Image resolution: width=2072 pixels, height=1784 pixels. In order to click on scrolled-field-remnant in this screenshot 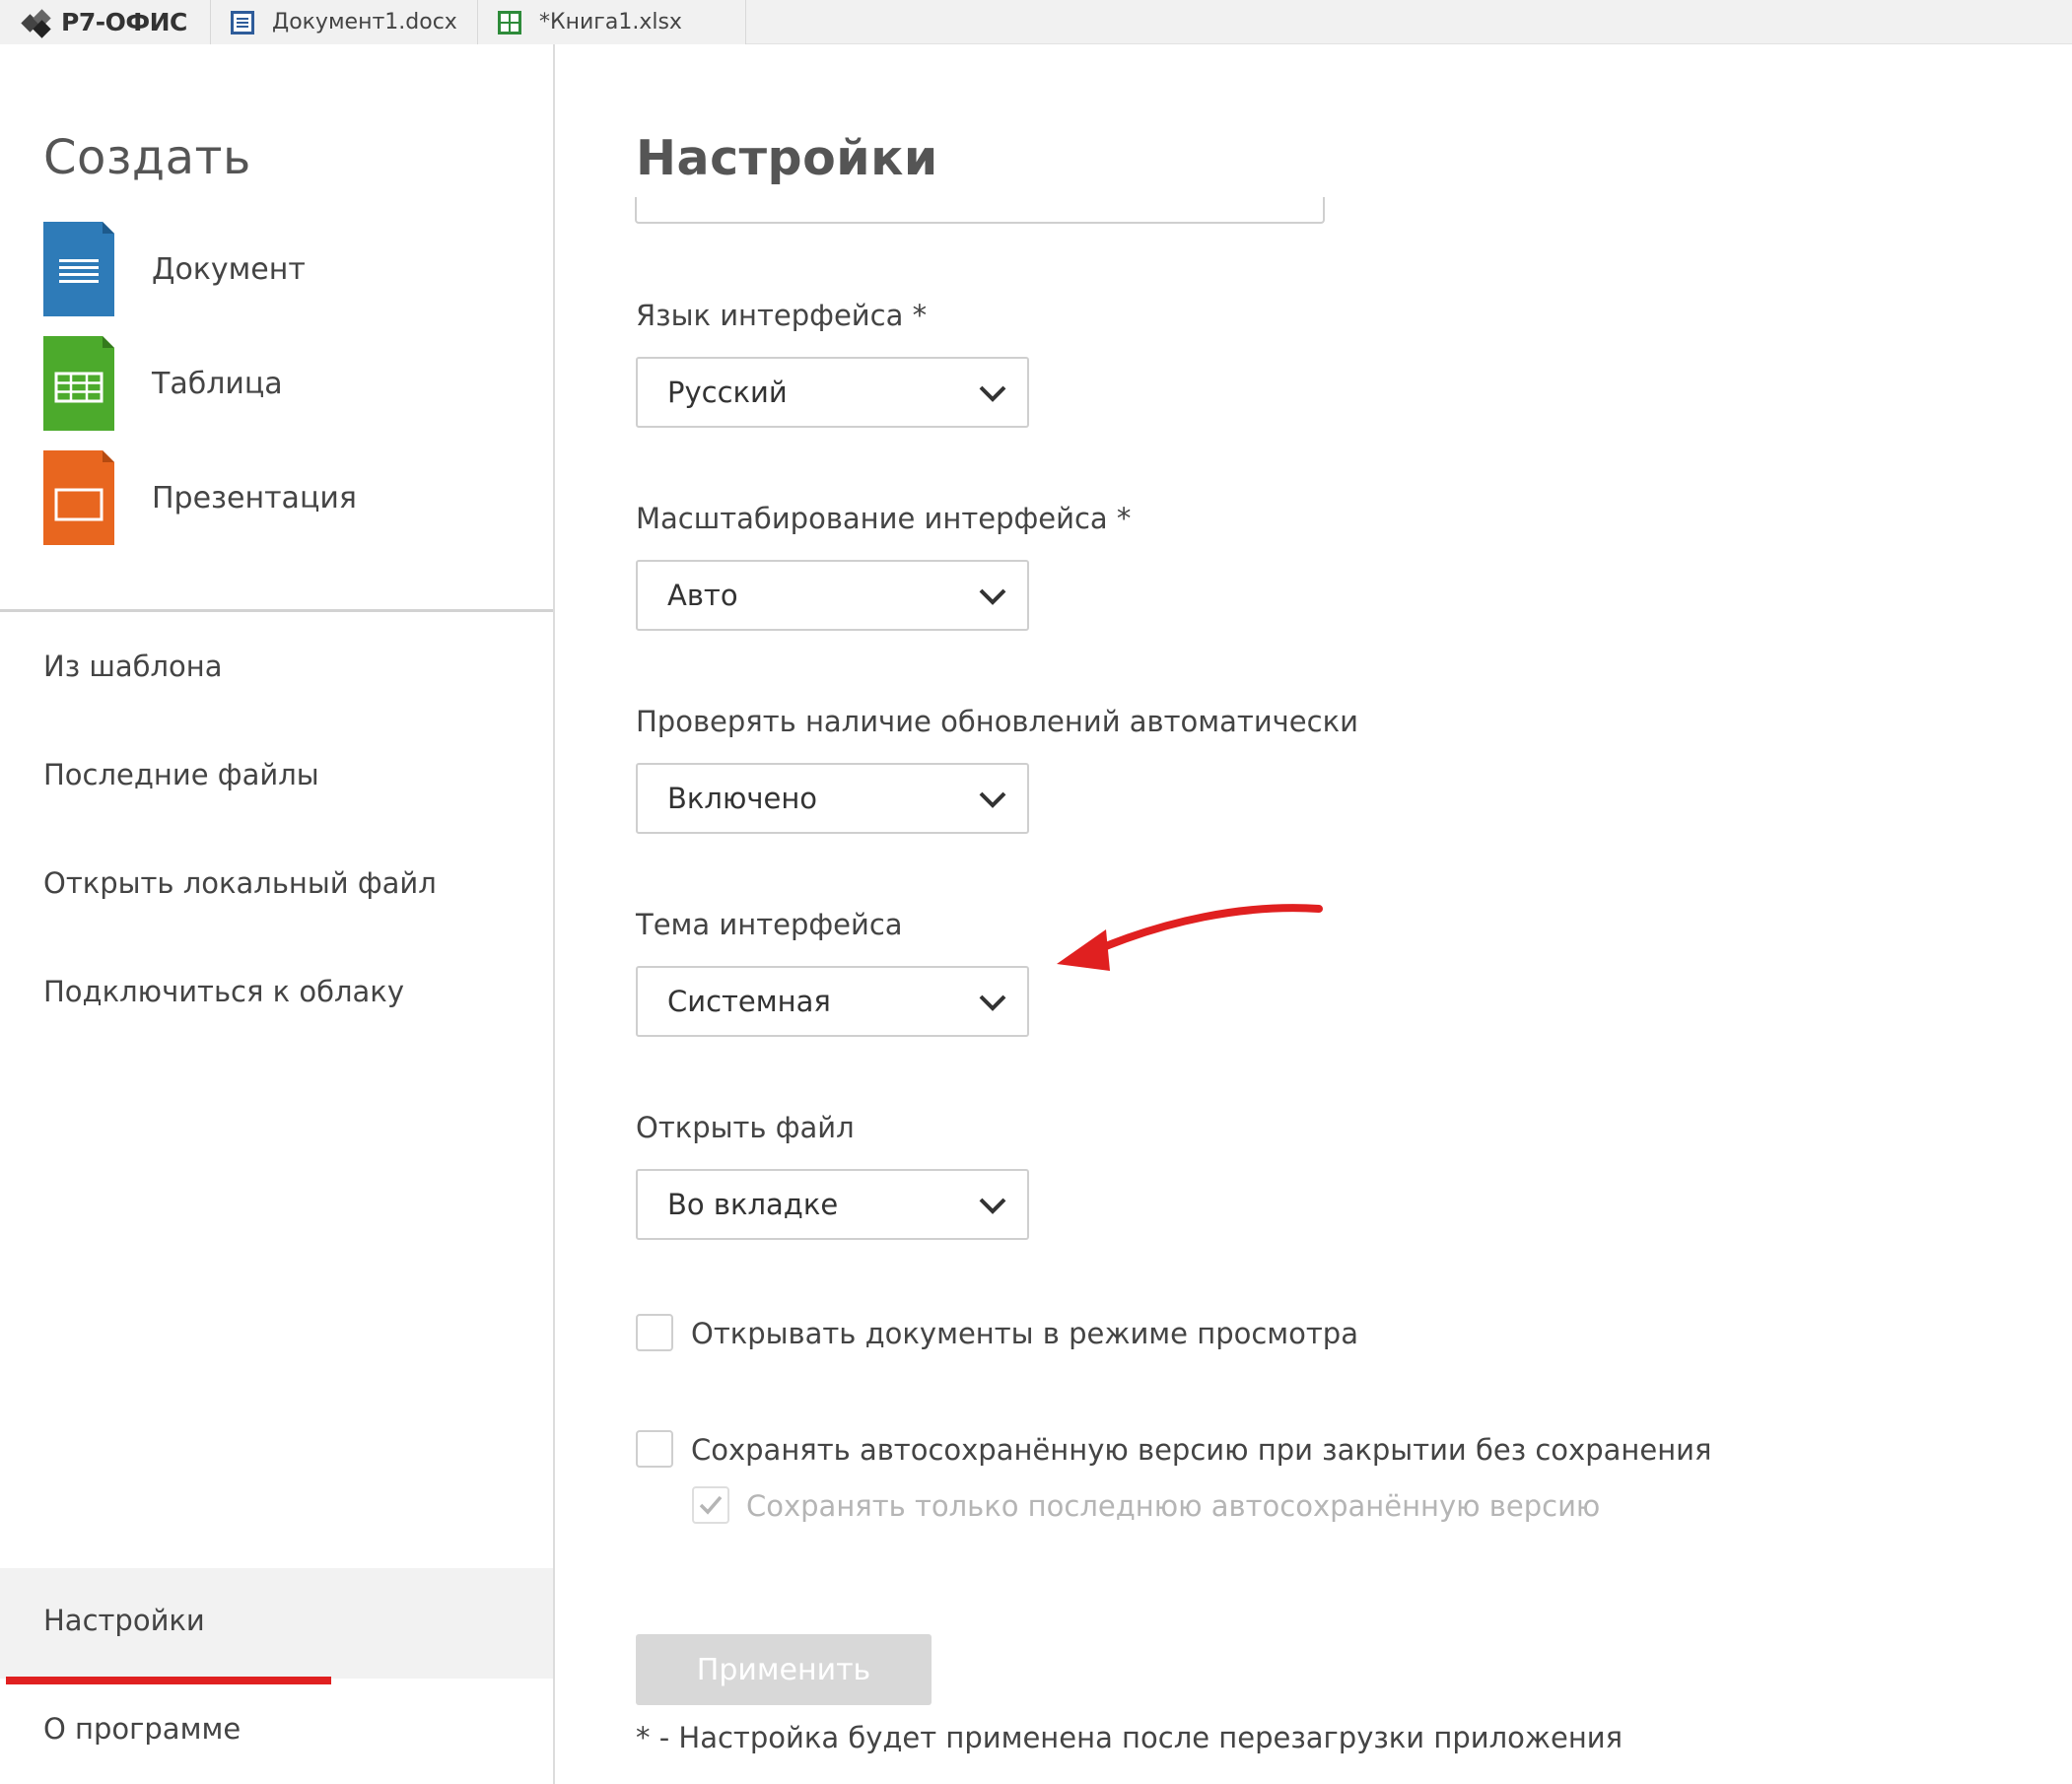, I will do `click(980, 210)`.